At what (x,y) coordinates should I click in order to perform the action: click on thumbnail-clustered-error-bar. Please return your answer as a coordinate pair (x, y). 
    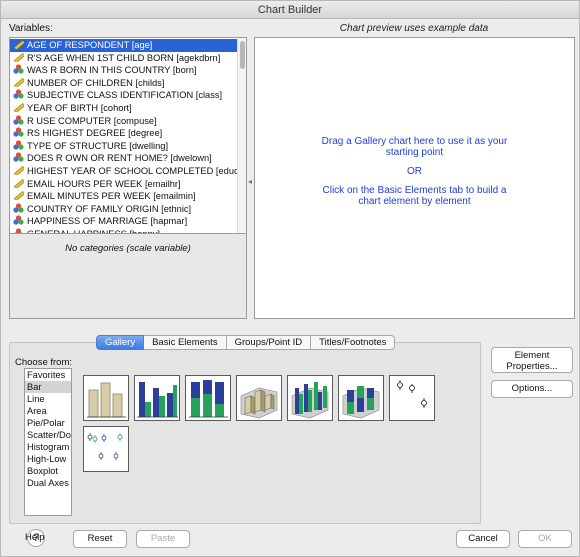
    Looking at the image, I should click on (106, 449).